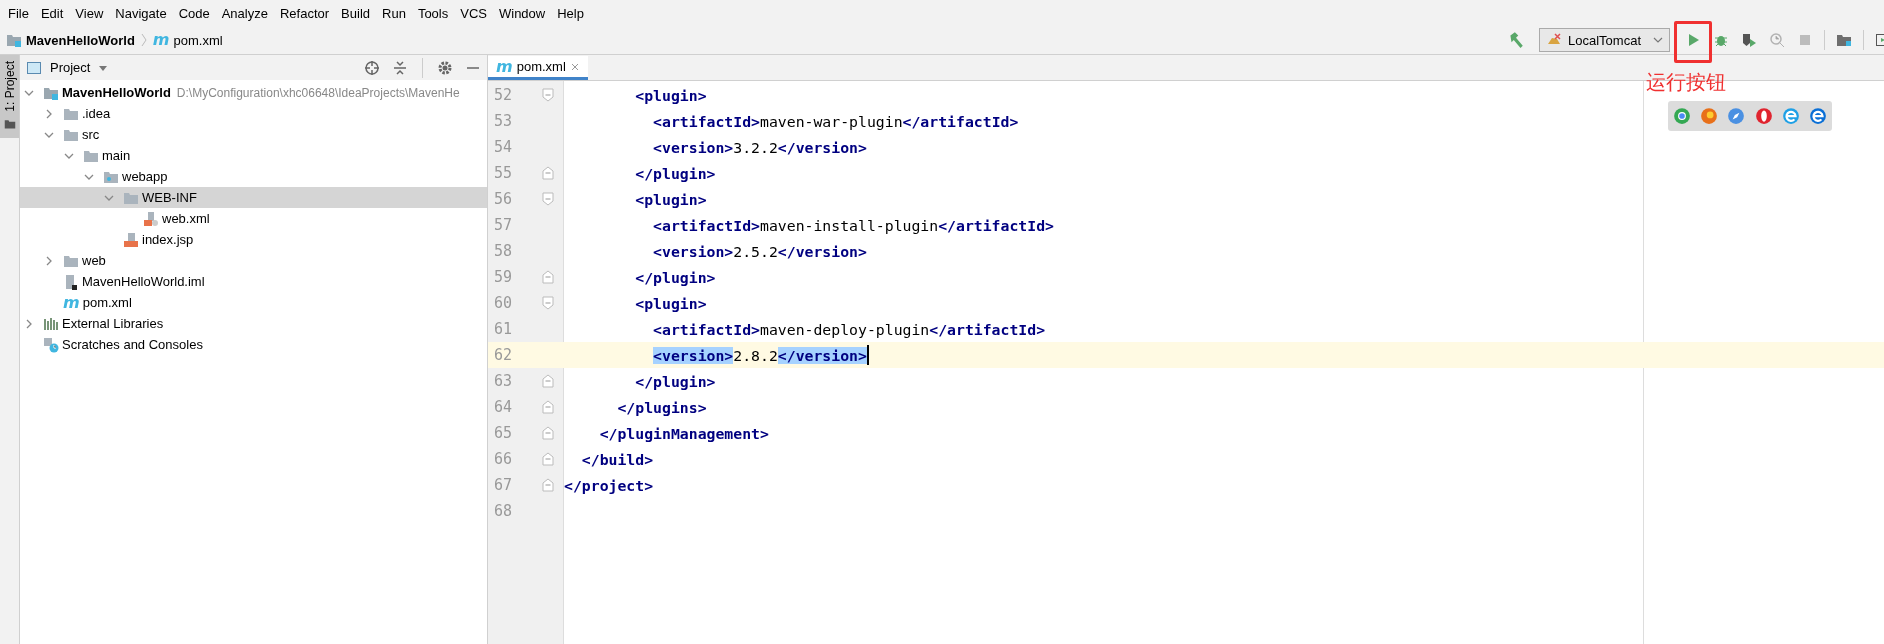 Image resolution: width=1884 pixels, height=644 pixels. What do you see at coordinates (867, 355) in the screenshot?
I see `text-cursor` at bounding box center [867, 355].